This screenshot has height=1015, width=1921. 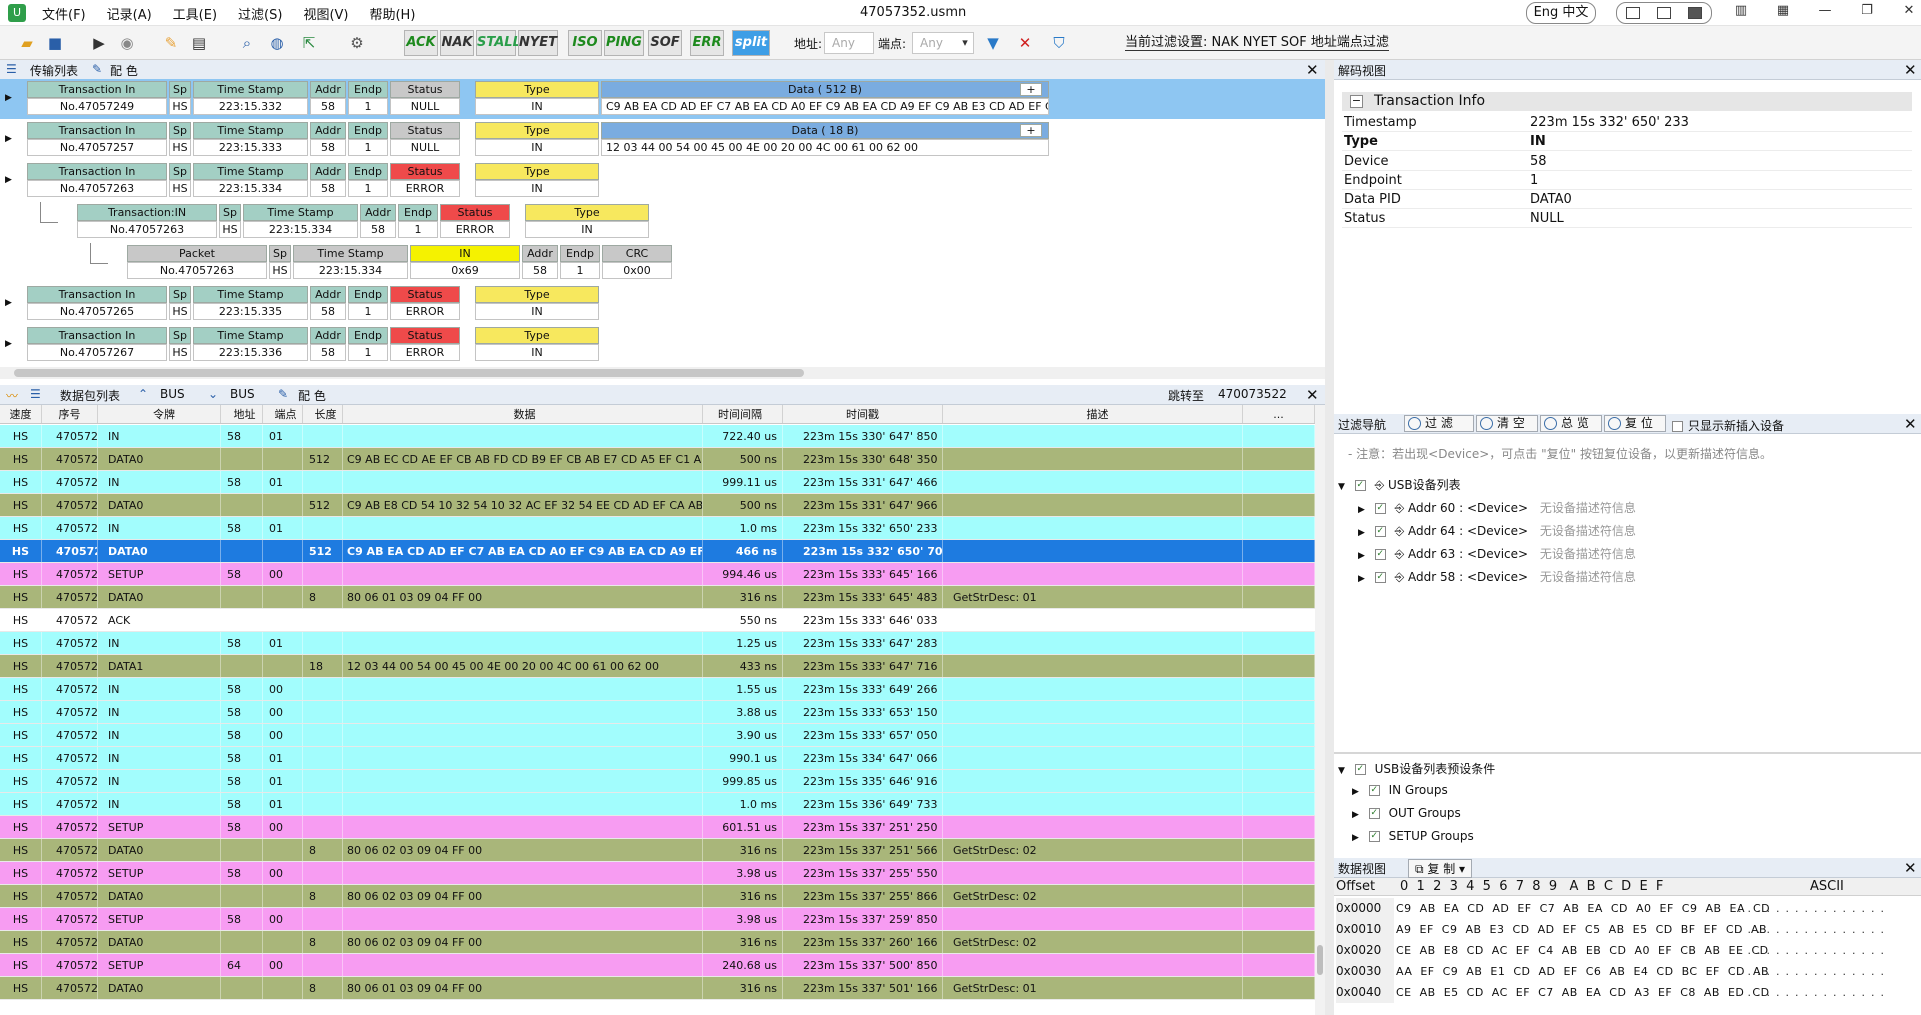 I want to click on grid-icon: ▦, so click(x=1783, y=10).